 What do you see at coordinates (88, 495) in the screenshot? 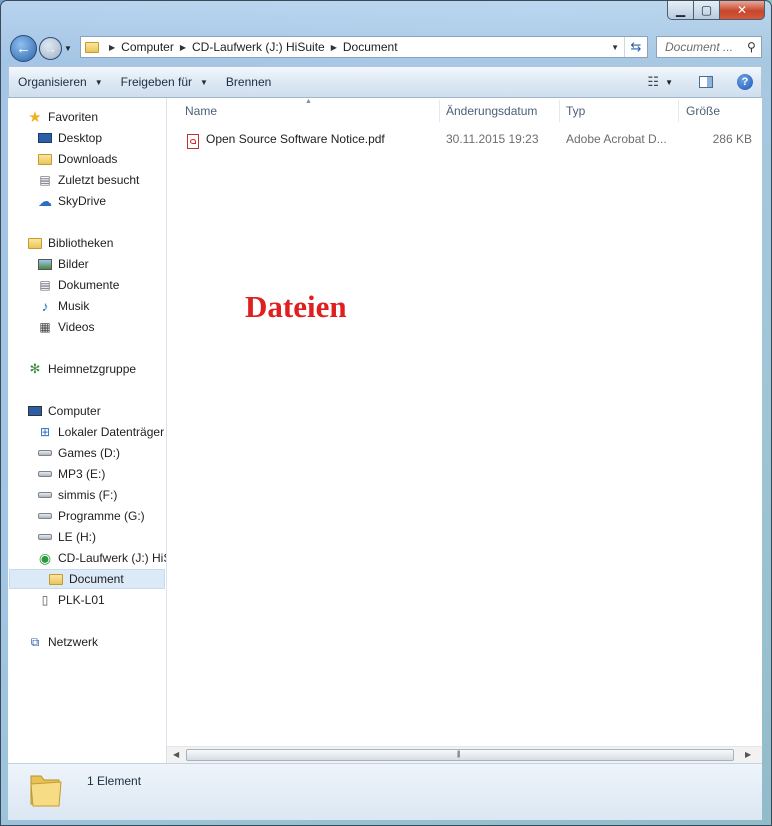
I see `nav-label: simmis (F:)` at bounding box center [88, 495].